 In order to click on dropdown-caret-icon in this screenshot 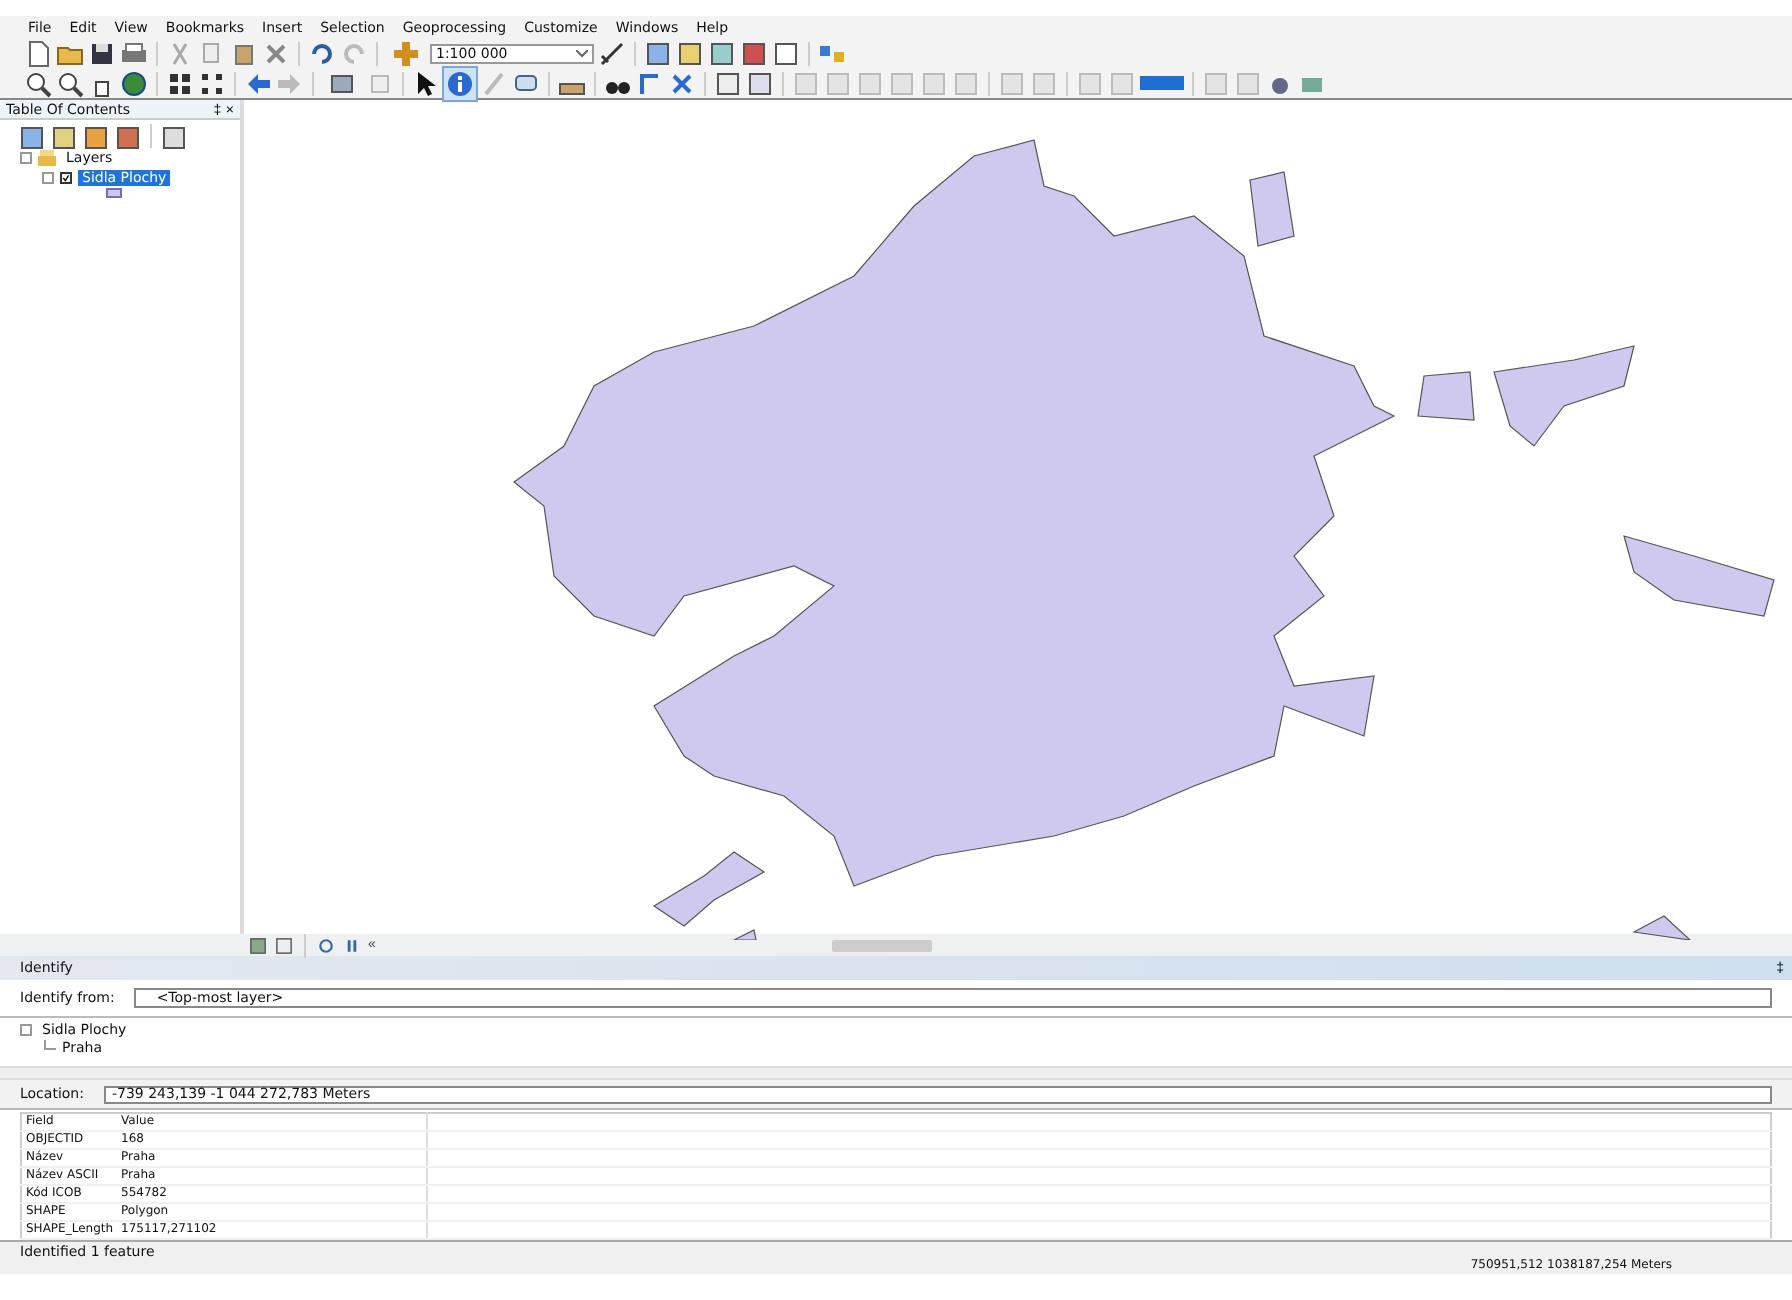, I will do `click(582, 53)`.